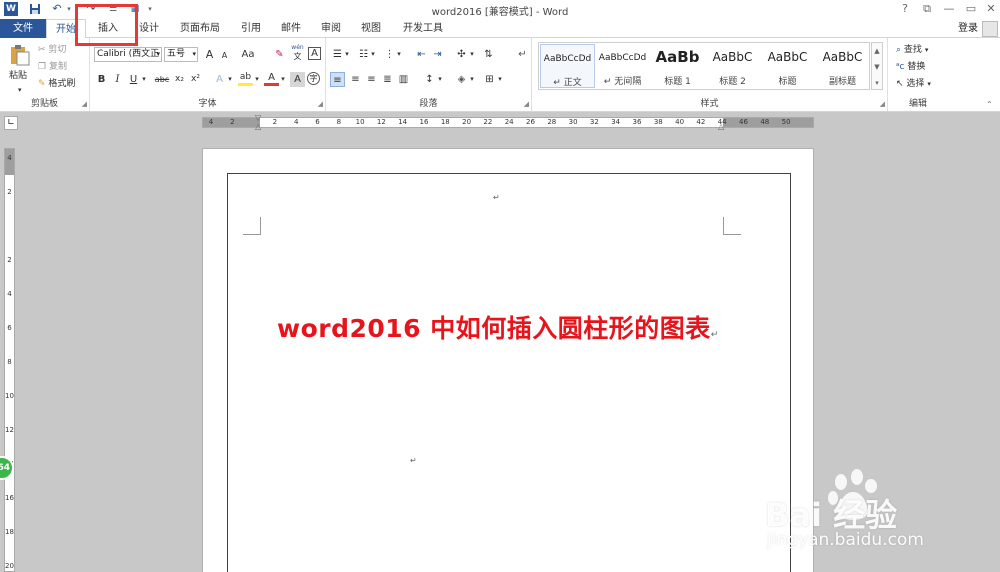  What do you see at coordinates (971, 9) in the screenshot?
I see `maximize-icon: ▭` at bounding box center [971, 9].